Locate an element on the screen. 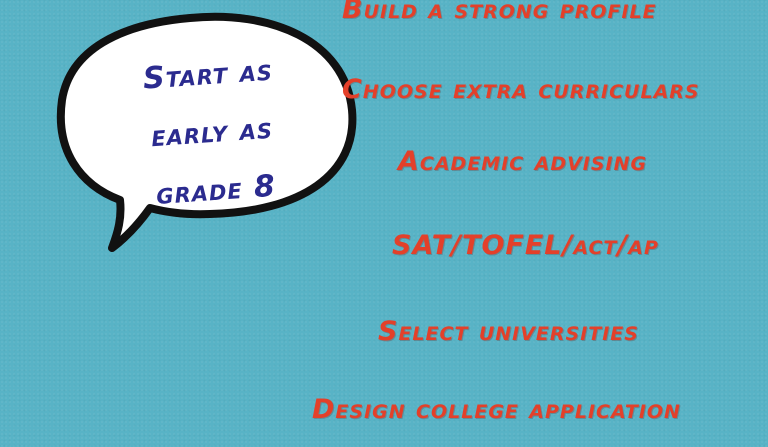  step-select-universities: Select universities is located at coordinates (508, 331).